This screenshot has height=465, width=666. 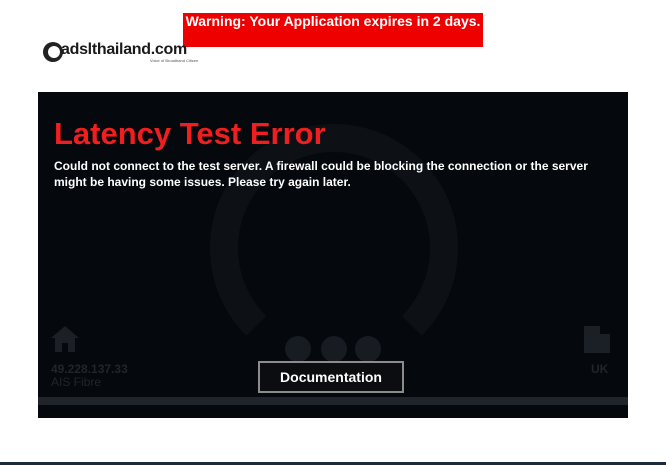 I want to click on upload-icon, so click(x=368, y=349).